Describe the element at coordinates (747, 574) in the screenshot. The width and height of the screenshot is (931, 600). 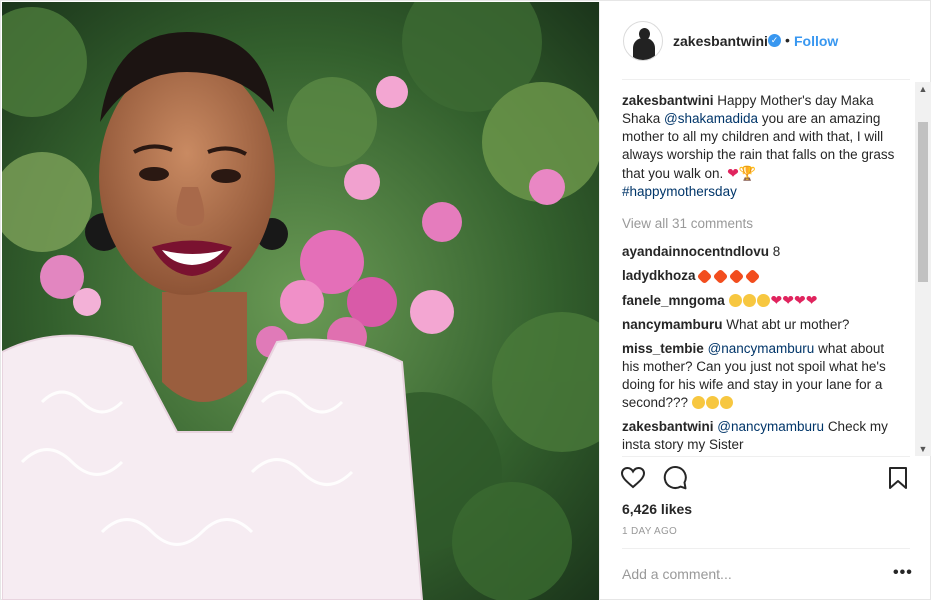
I see `add-comment-input` at that location.